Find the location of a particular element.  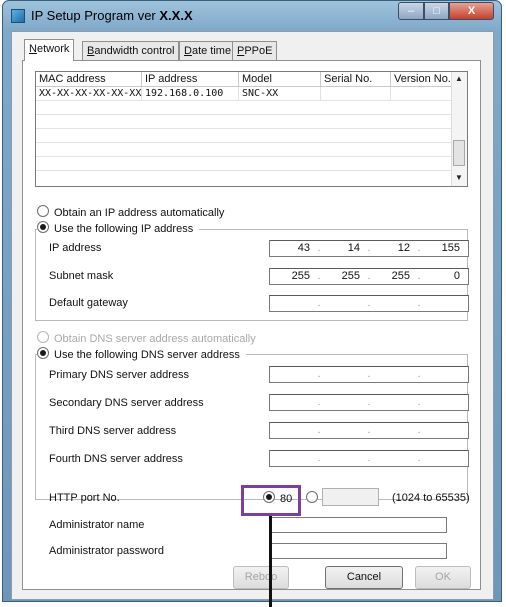

admin-name-input is located at coordinates (358, 525).